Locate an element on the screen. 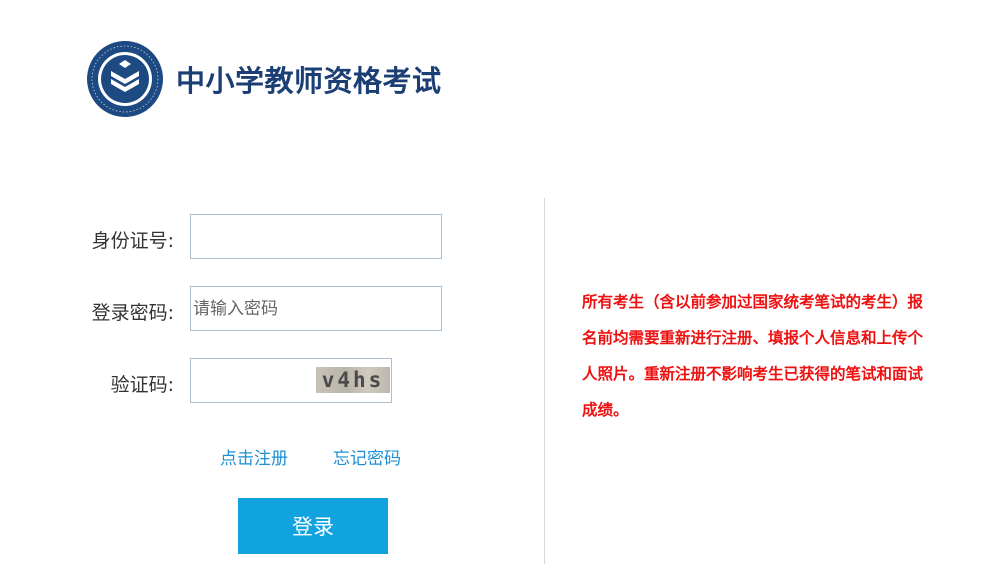  exam-emblem-icon is located at coordinates (125, 79).